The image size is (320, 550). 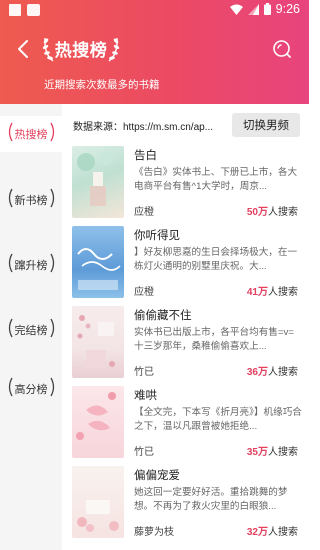 What do you see at coordinates (287, 9) in the screenshot?
I see `clock-time: 9:26` at bounding box center [287, 9].